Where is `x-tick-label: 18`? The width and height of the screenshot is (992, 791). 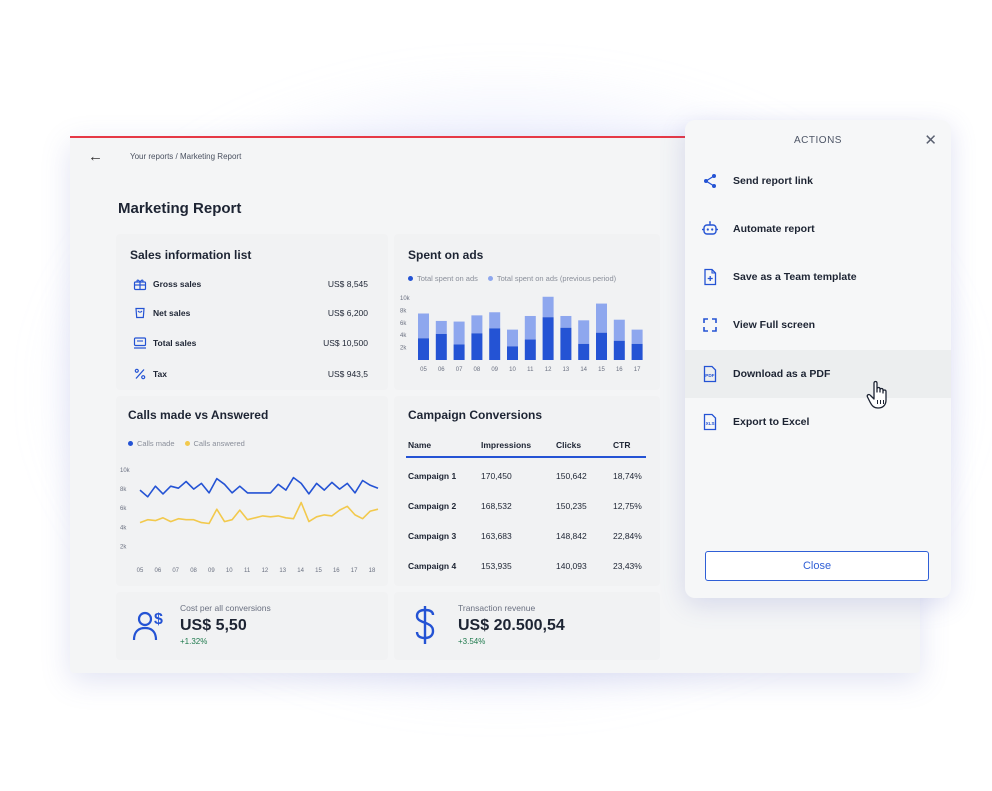 x-tick-label: 18 is located at coordinates (372, 571).